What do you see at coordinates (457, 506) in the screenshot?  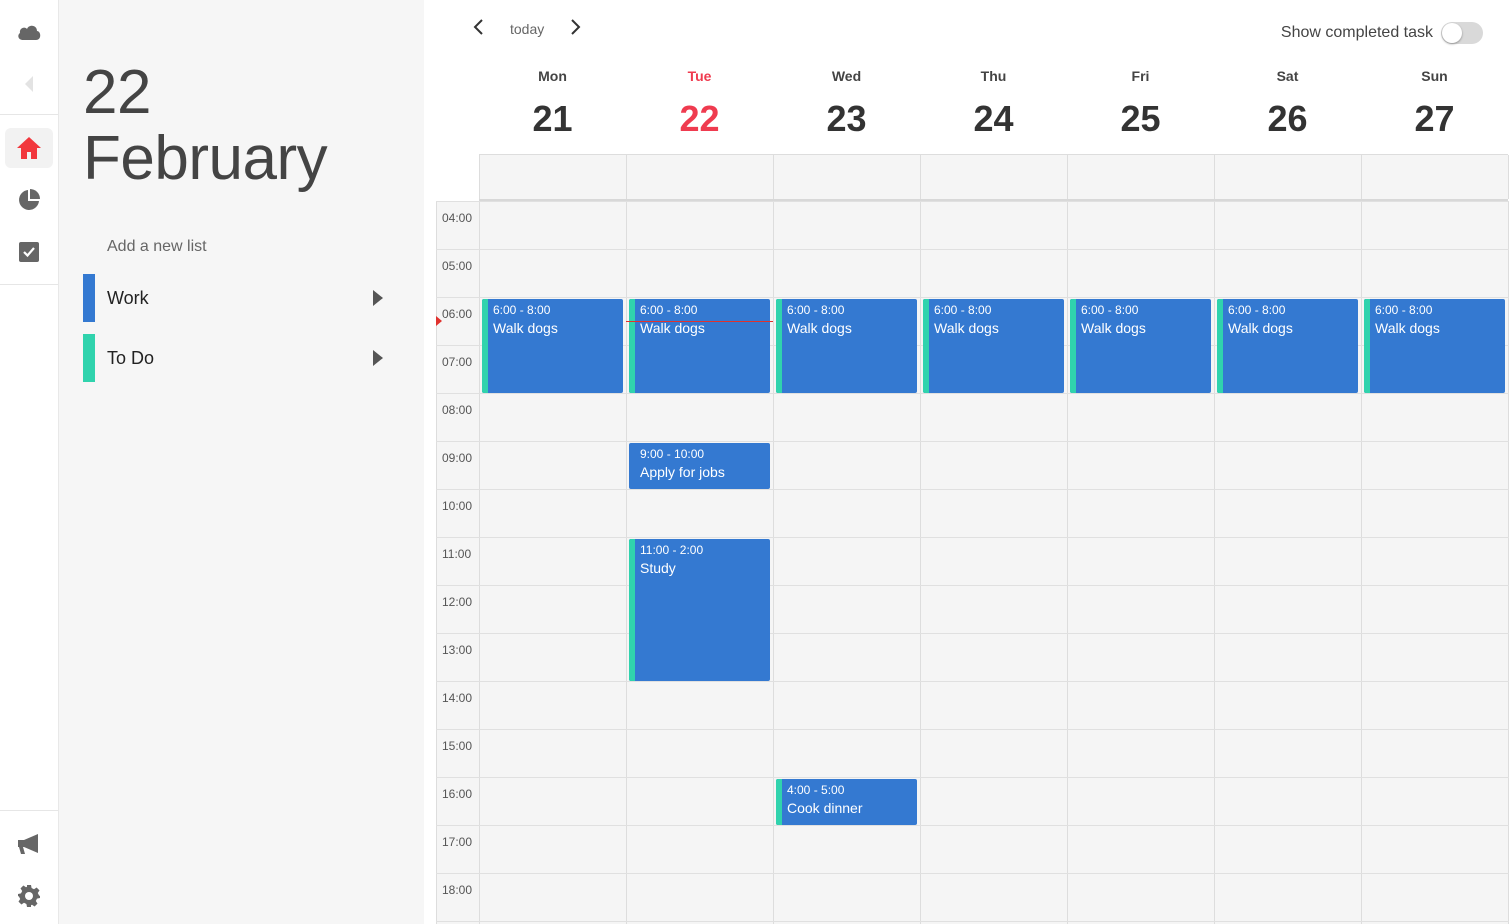 I see `time-label: 10:00` at bounding box center [457, 506].